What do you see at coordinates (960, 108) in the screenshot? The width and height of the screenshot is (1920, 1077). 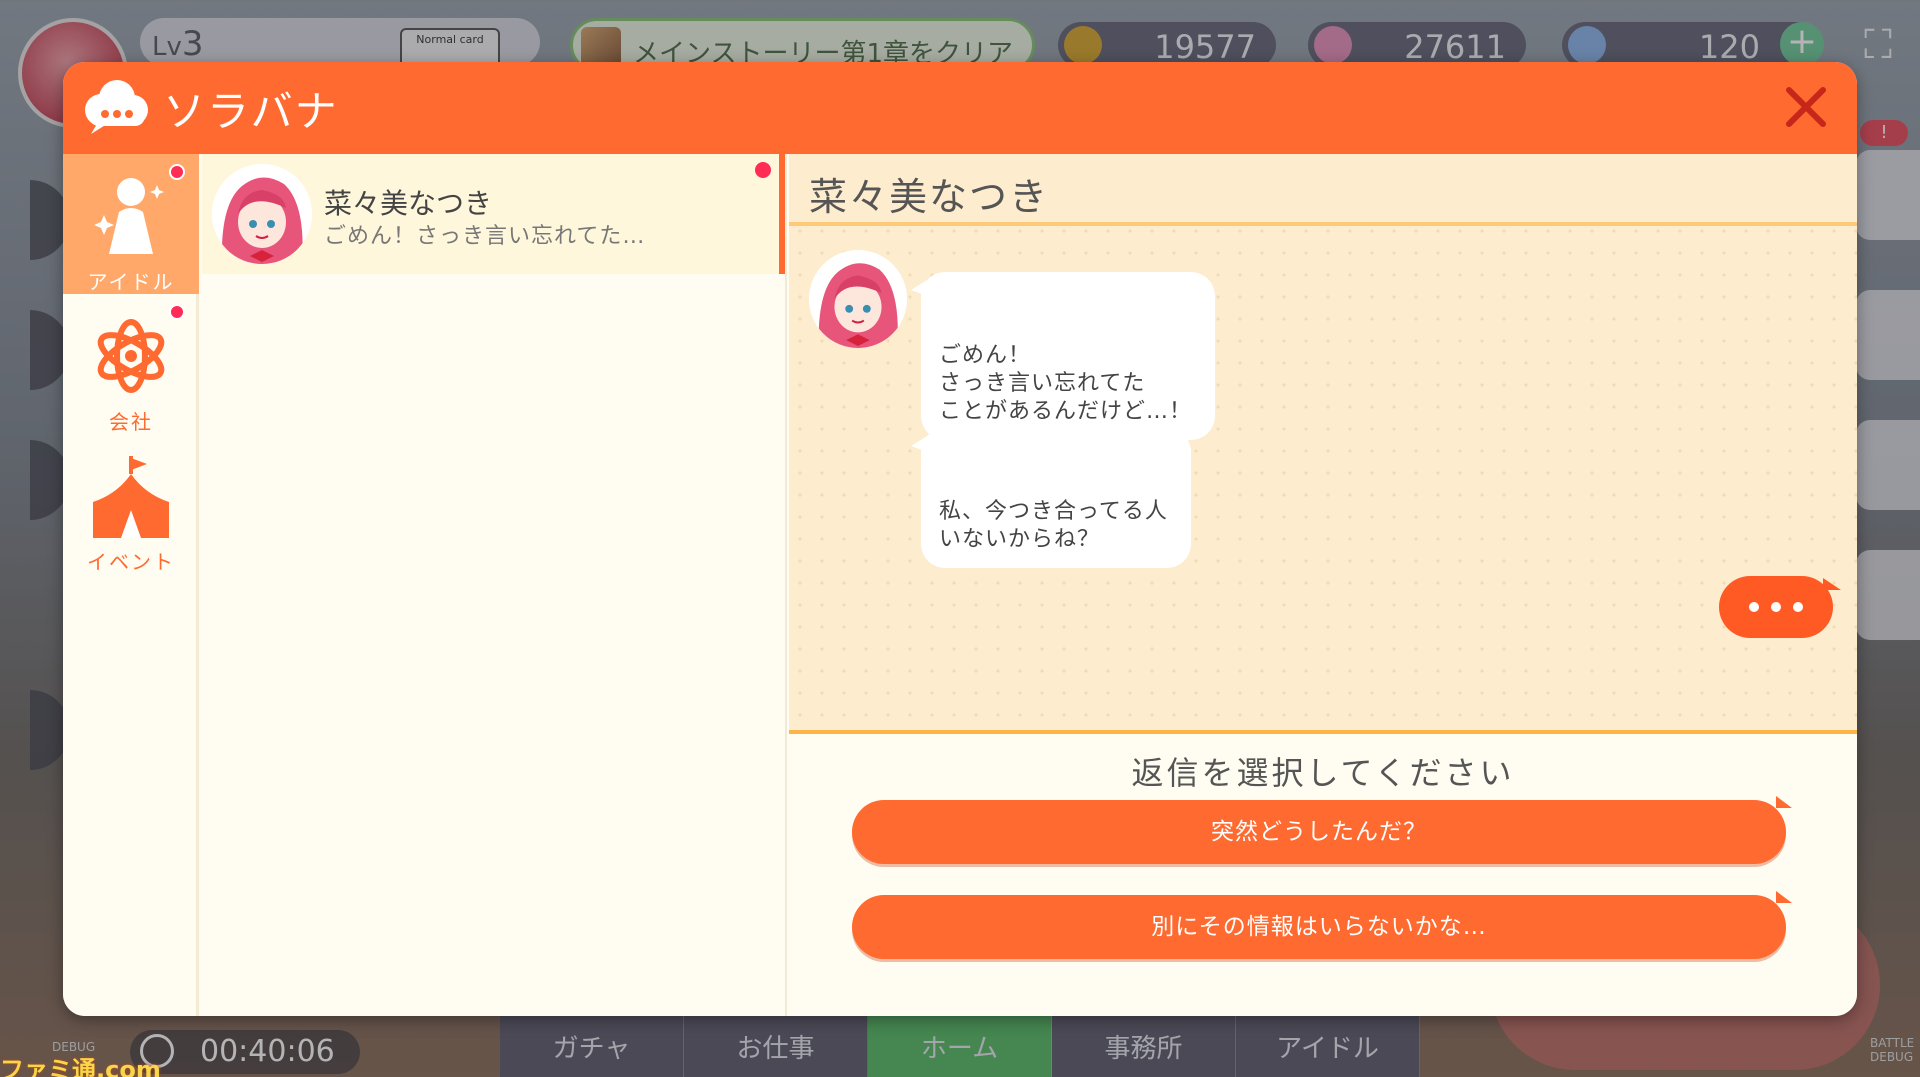 I see `modal-header: ソラバナ` at bounding box center [960, 108].